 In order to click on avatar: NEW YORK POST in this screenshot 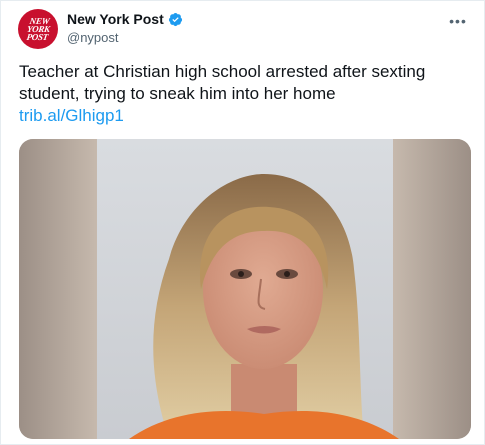, I will do `click(38, 29)`.